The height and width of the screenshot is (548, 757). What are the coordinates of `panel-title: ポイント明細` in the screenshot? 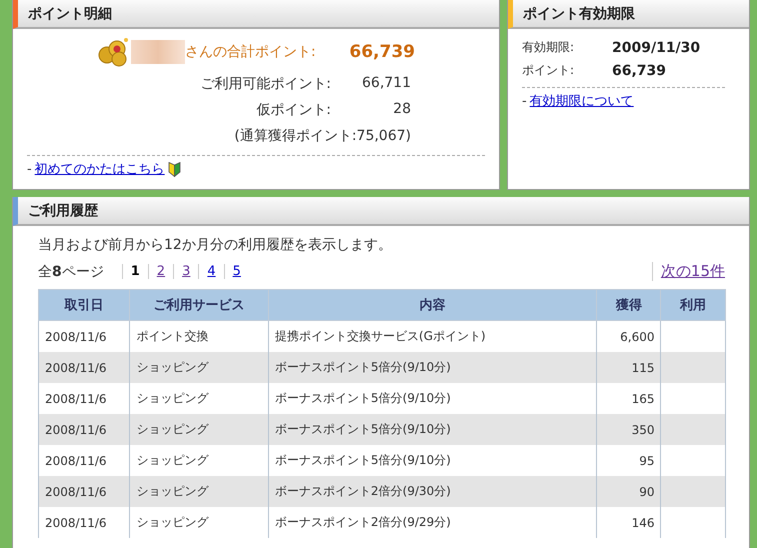 It's located at (256, 14).